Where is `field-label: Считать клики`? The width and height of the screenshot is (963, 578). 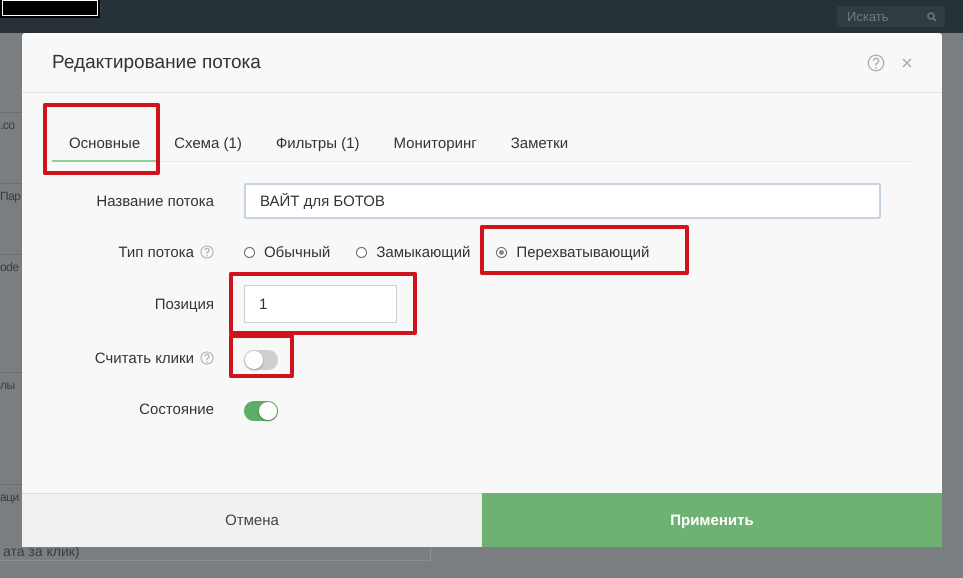
field-label: Считать клики is located at coordinates (144, 358).